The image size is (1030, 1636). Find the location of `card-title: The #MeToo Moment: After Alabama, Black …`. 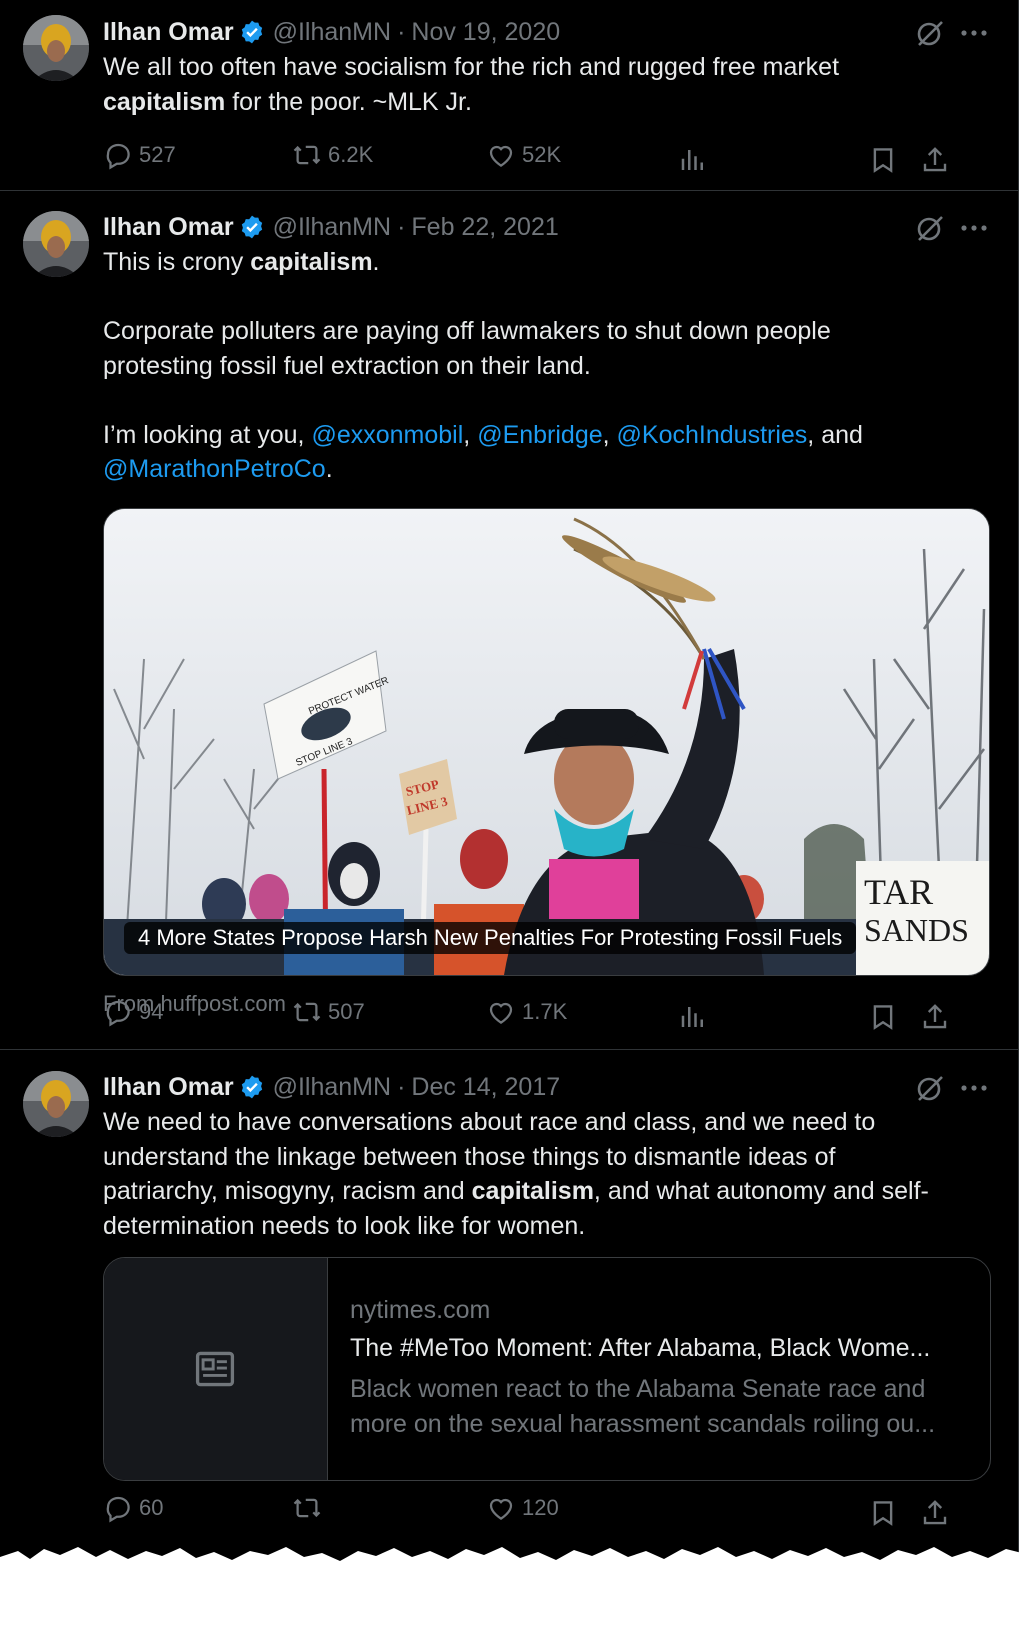

card-title: The #MeToo Moment: After Alabama, Black … is located at coordinates (640, 1348).